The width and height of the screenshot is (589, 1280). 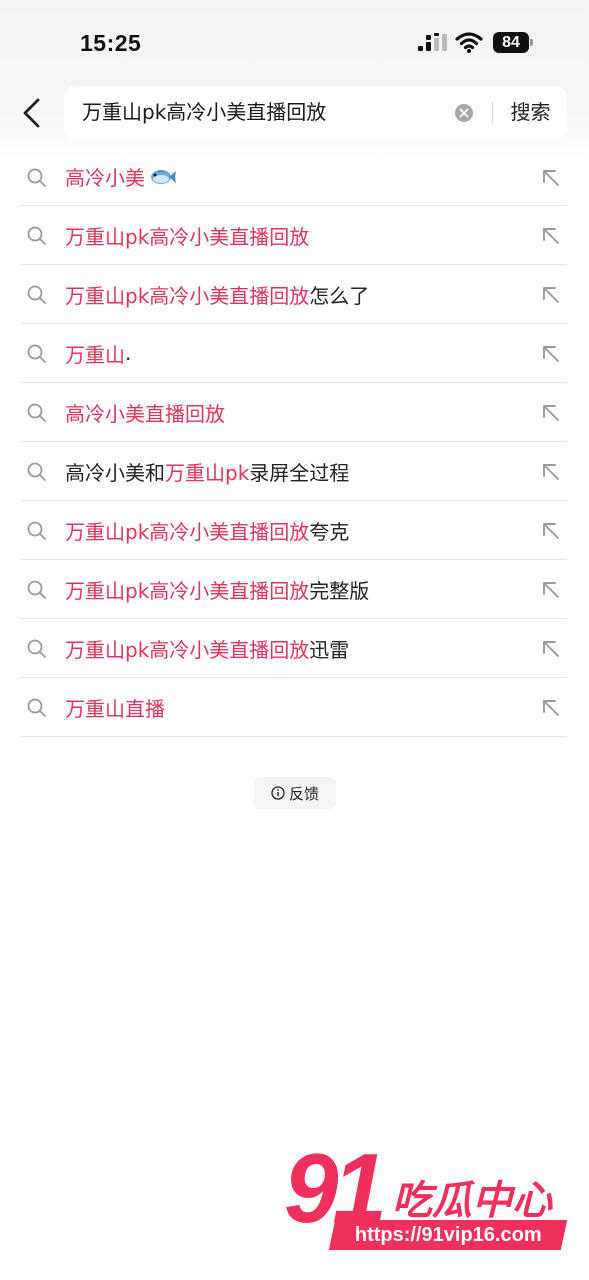 I want to click on suggestion-plain: 录屏全过程, so click(x=299, y=472).